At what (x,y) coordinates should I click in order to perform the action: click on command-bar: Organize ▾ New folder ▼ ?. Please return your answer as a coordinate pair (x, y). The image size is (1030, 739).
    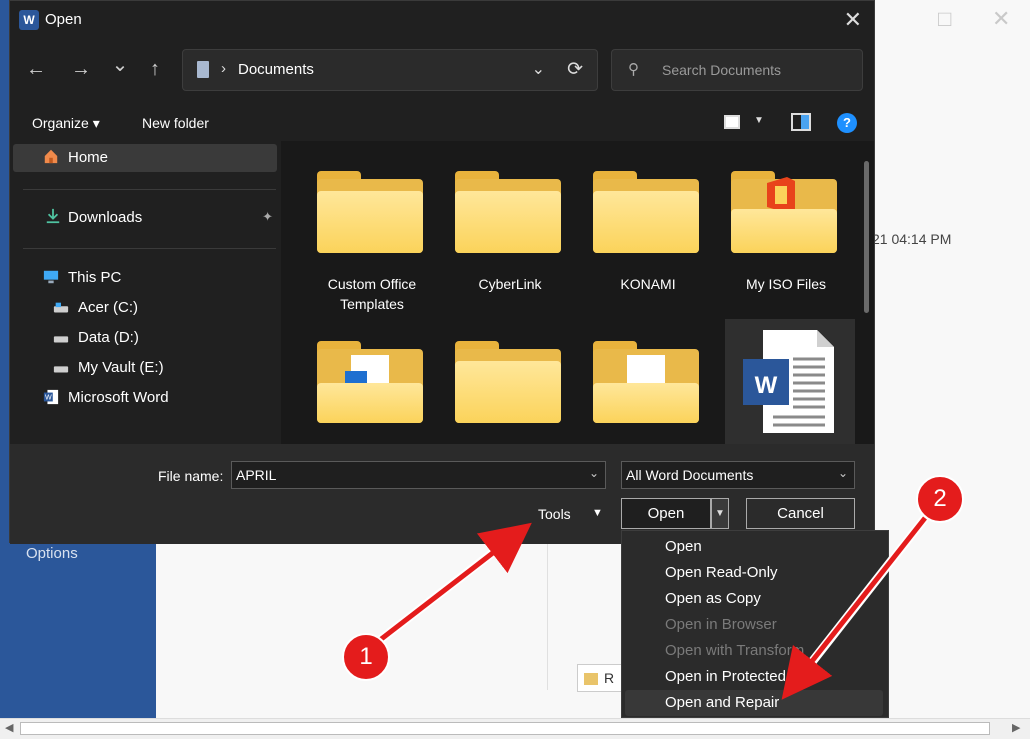
    Looking at the image, I should click on (442, 121).